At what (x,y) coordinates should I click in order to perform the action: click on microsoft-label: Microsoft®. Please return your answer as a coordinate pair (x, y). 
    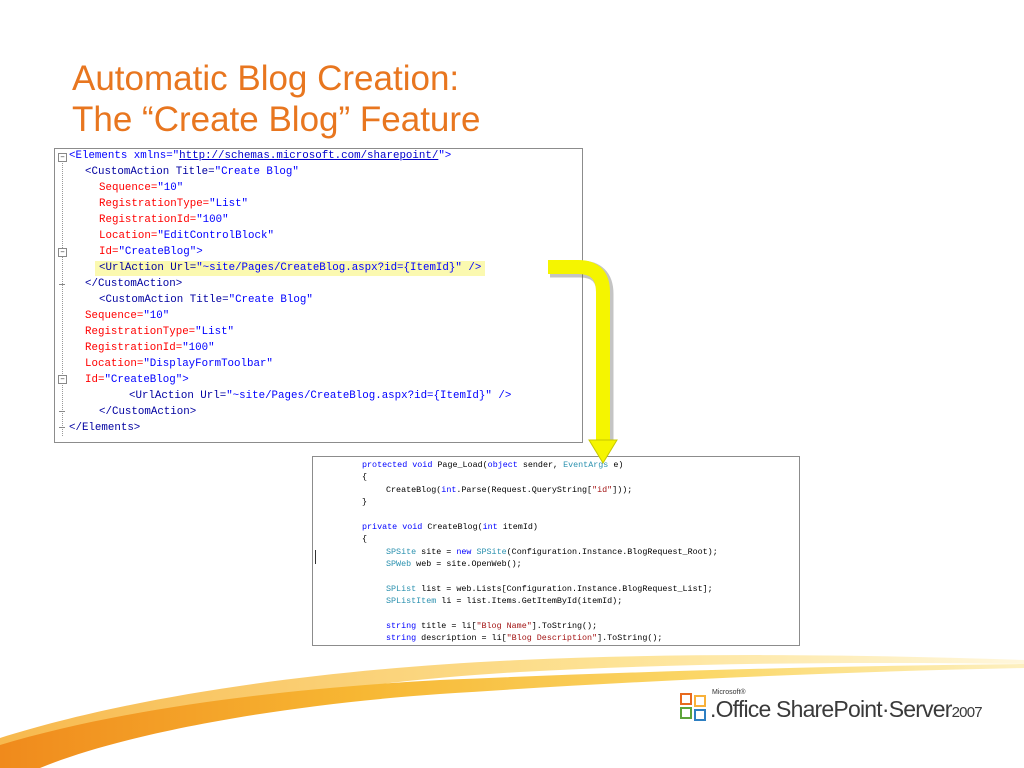
    Looking at the image, I should click on (729, 692).